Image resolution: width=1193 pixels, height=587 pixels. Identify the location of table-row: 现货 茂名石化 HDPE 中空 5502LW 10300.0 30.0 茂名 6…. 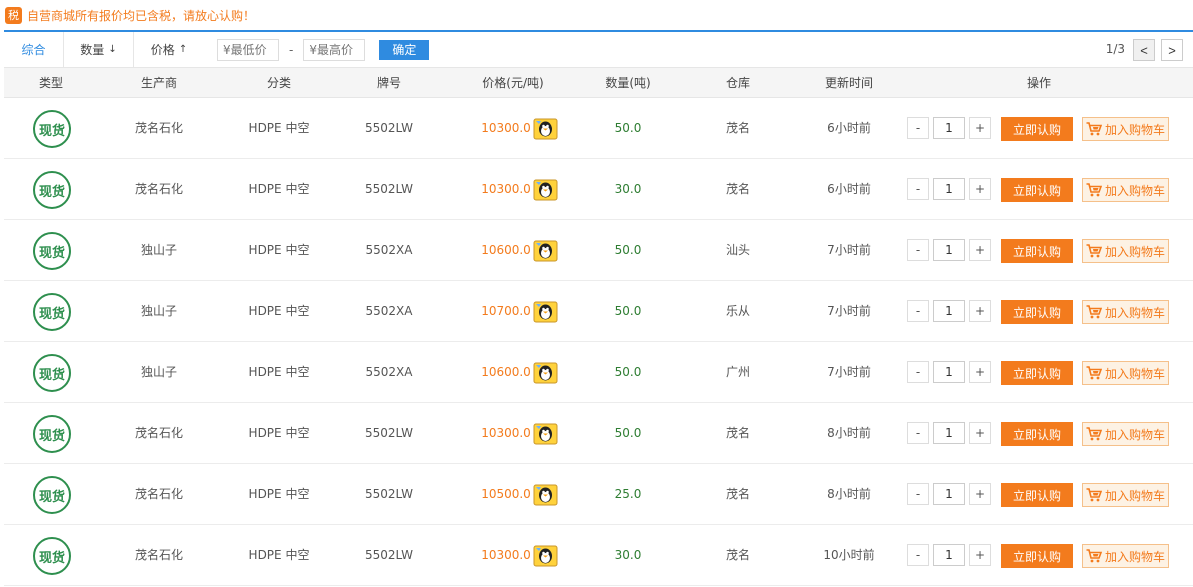
(598, 189).